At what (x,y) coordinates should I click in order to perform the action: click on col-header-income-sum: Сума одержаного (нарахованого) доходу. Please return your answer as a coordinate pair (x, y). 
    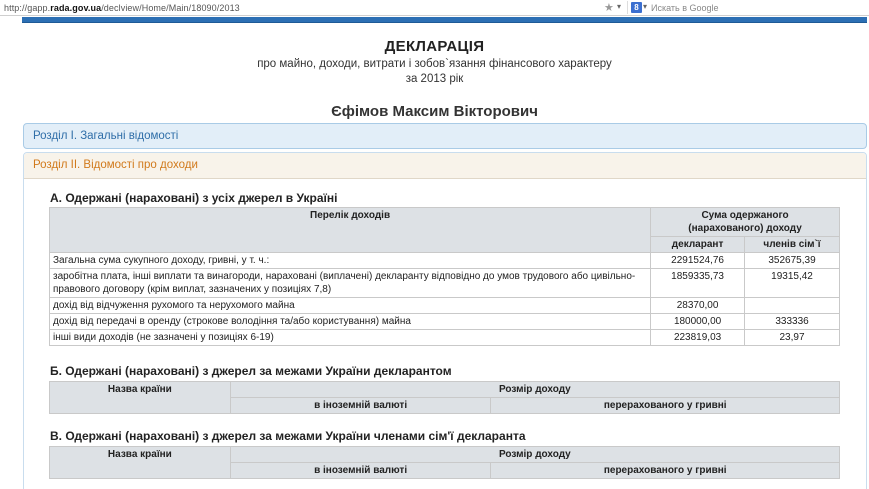
    Looking at the image, I should click on (745, 222).